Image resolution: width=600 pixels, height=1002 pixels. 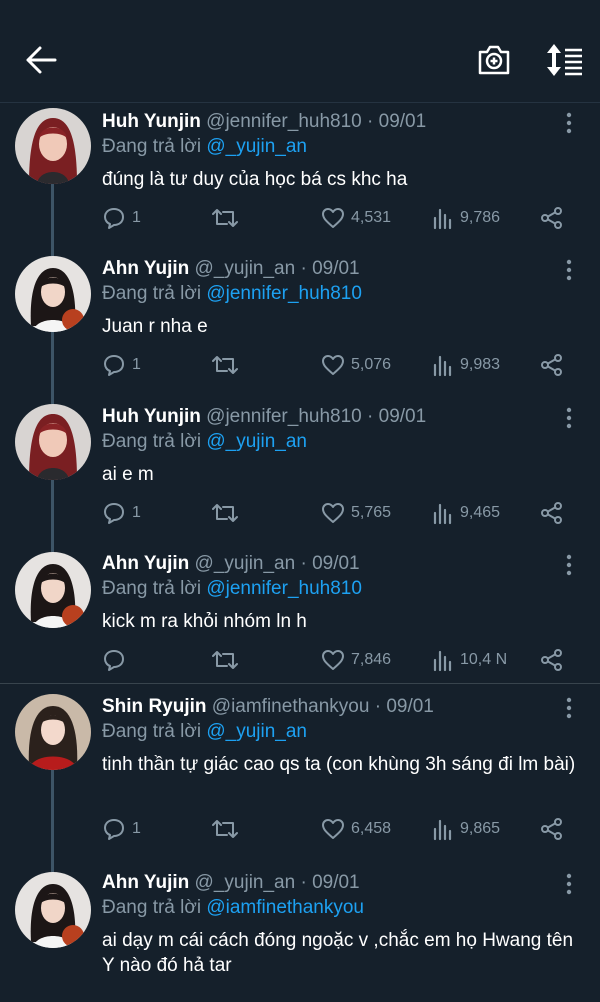 I want to click on views-button: 9,865, so click(x=466, y=829).